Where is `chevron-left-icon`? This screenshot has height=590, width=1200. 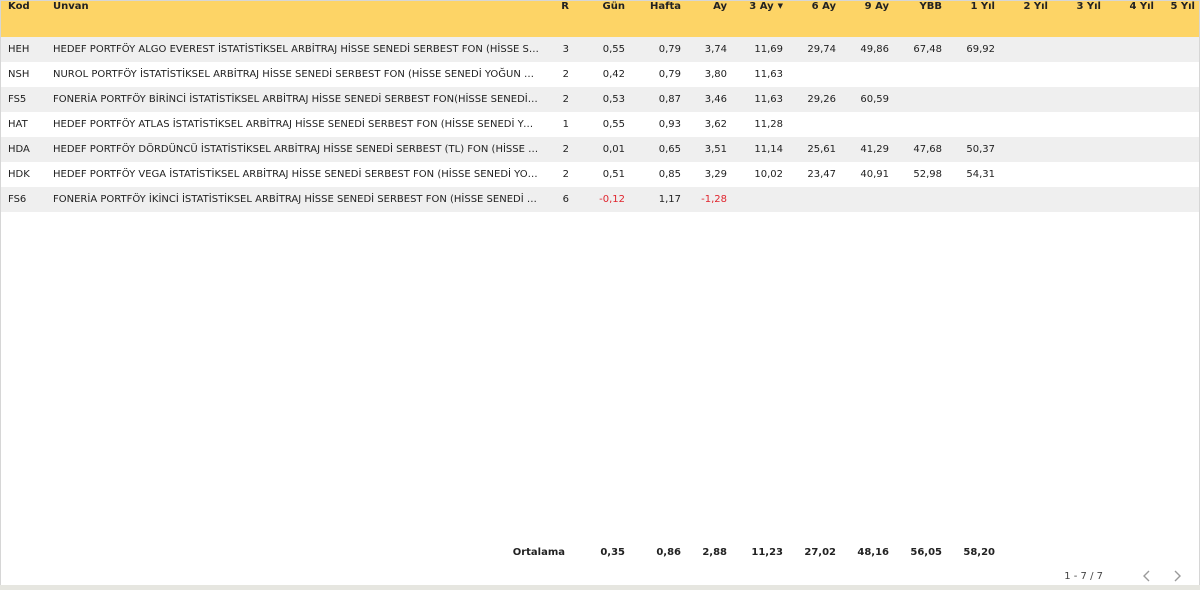
chevron-left-icon is located at coordinates (1146, 576).